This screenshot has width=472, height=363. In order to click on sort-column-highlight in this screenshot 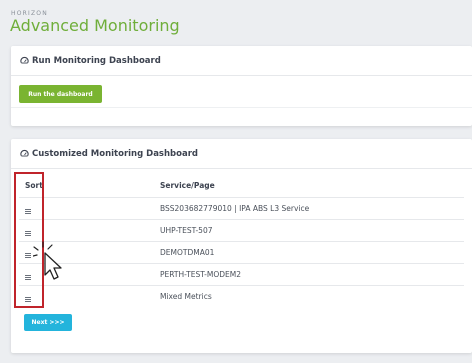, I will do `click(29, 240)`.